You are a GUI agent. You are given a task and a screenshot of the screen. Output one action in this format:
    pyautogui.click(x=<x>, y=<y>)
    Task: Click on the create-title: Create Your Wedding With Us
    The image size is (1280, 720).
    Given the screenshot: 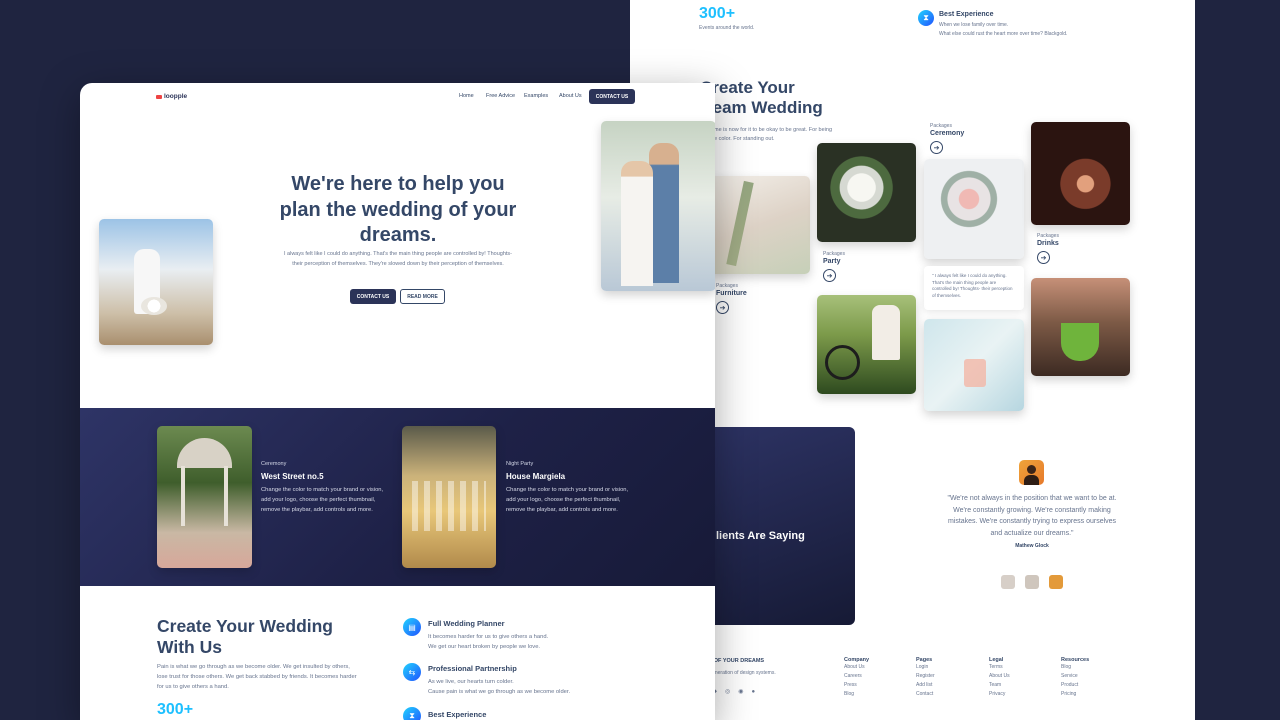 What is the action you would take?
    pyautogui.click(x=245, y=636)
    